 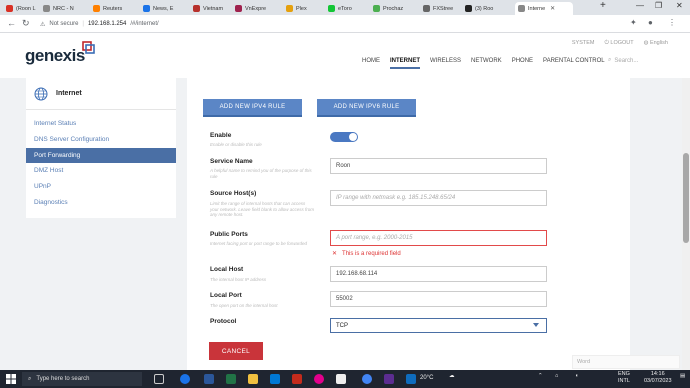 I want to click on extensions-icon: ✦, so click(x=633, y=22).